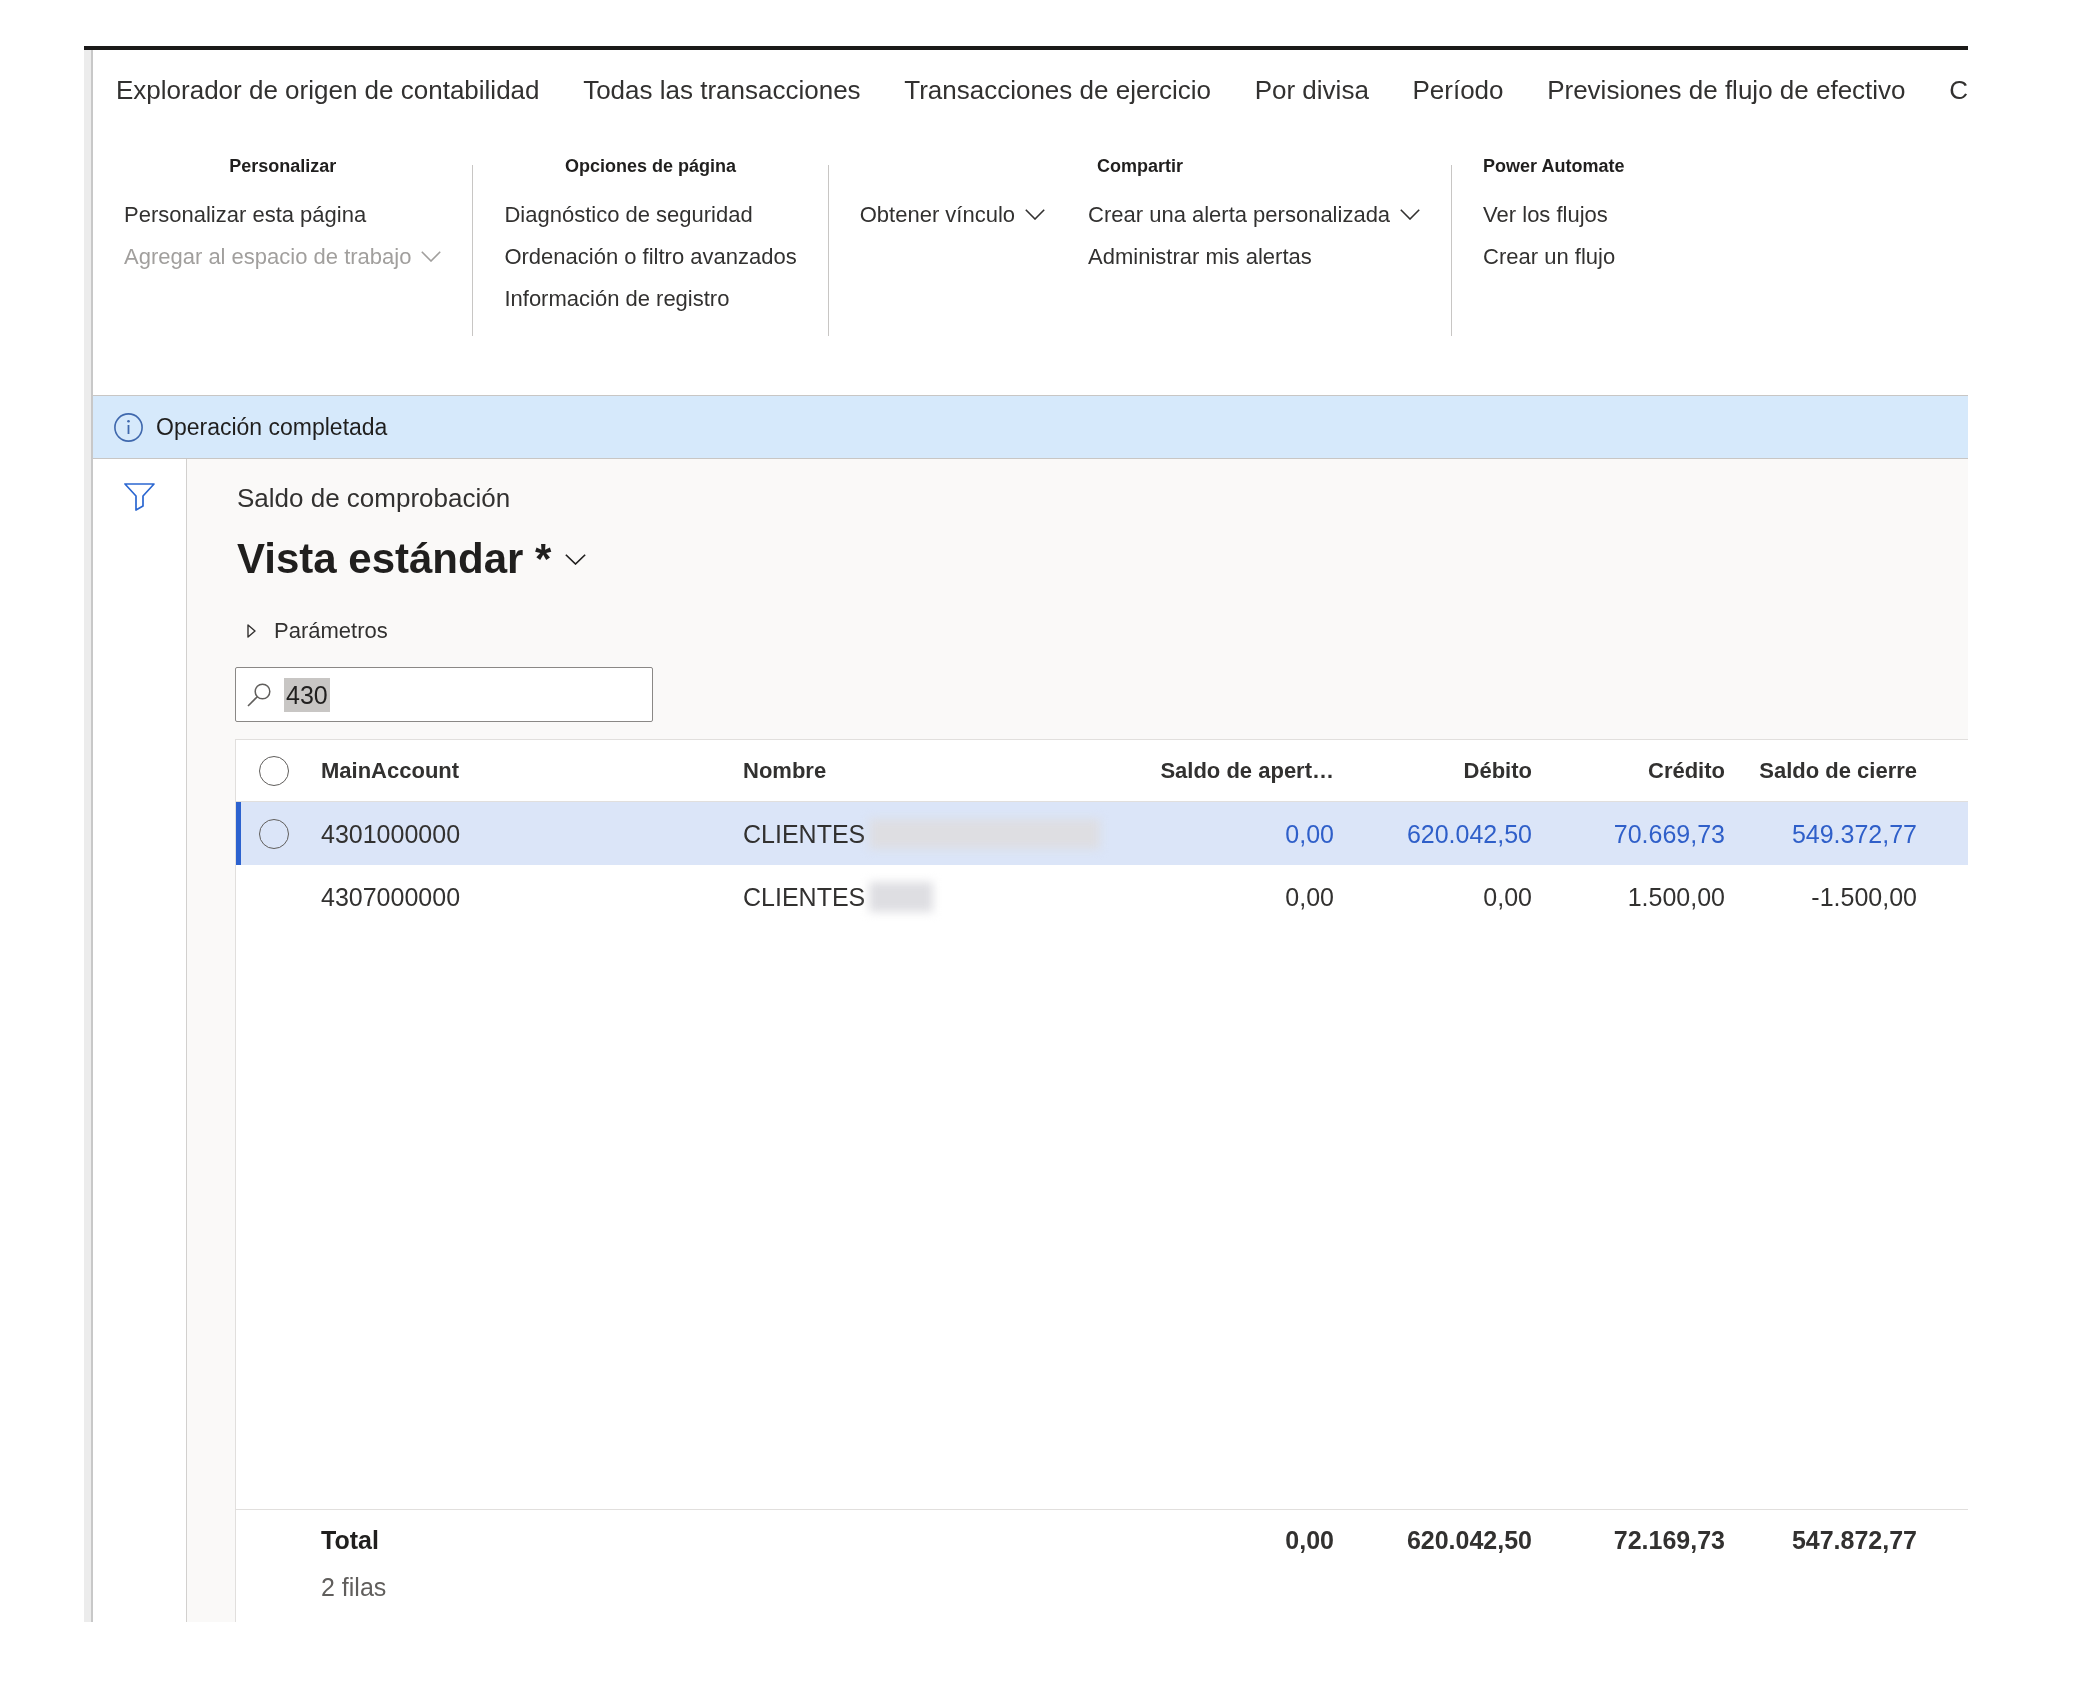  Describe the element at coordinates (1102, 833) in the screenshot. I see `table-row: 4301000000 CLIENTES 0,00 620.042,50 70.669,73 549.372,77` at that location.